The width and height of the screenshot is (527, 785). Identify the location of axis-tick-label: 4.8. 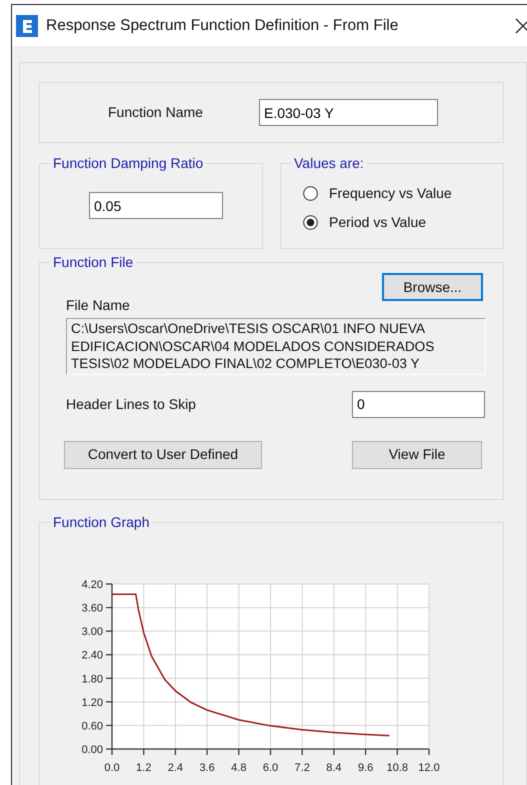
(238, 767).